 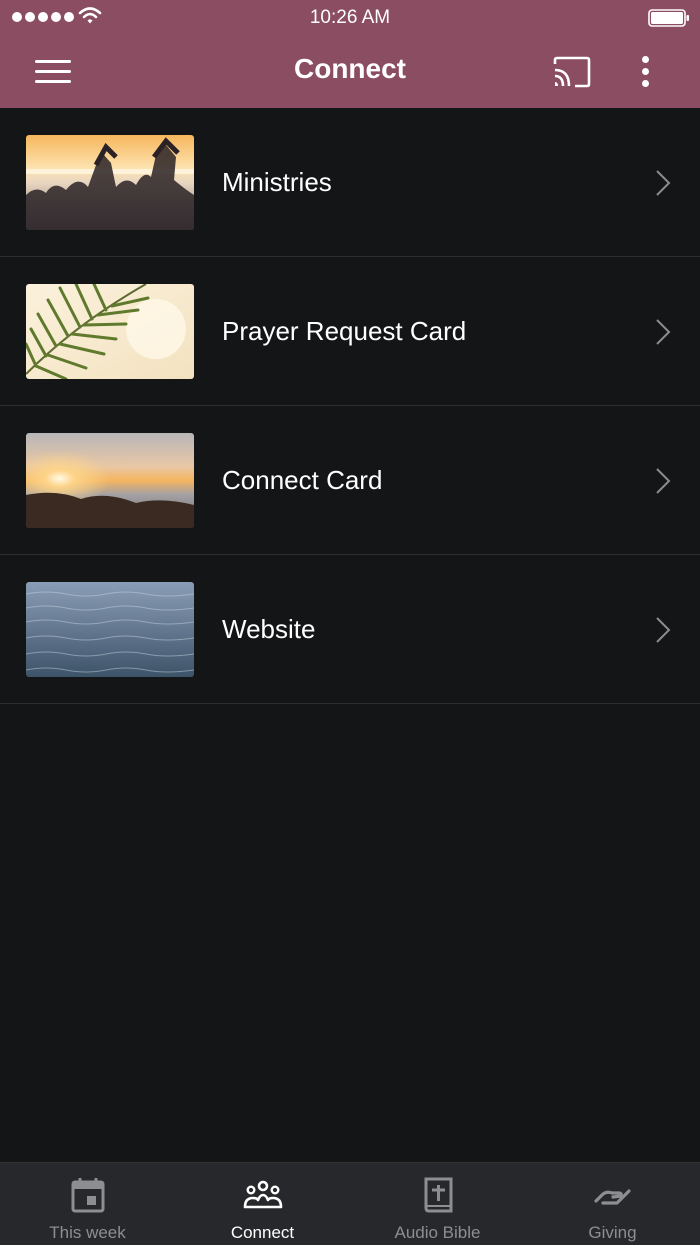 I want to click on nav-bar: Connect, so click(x=350, y=72).